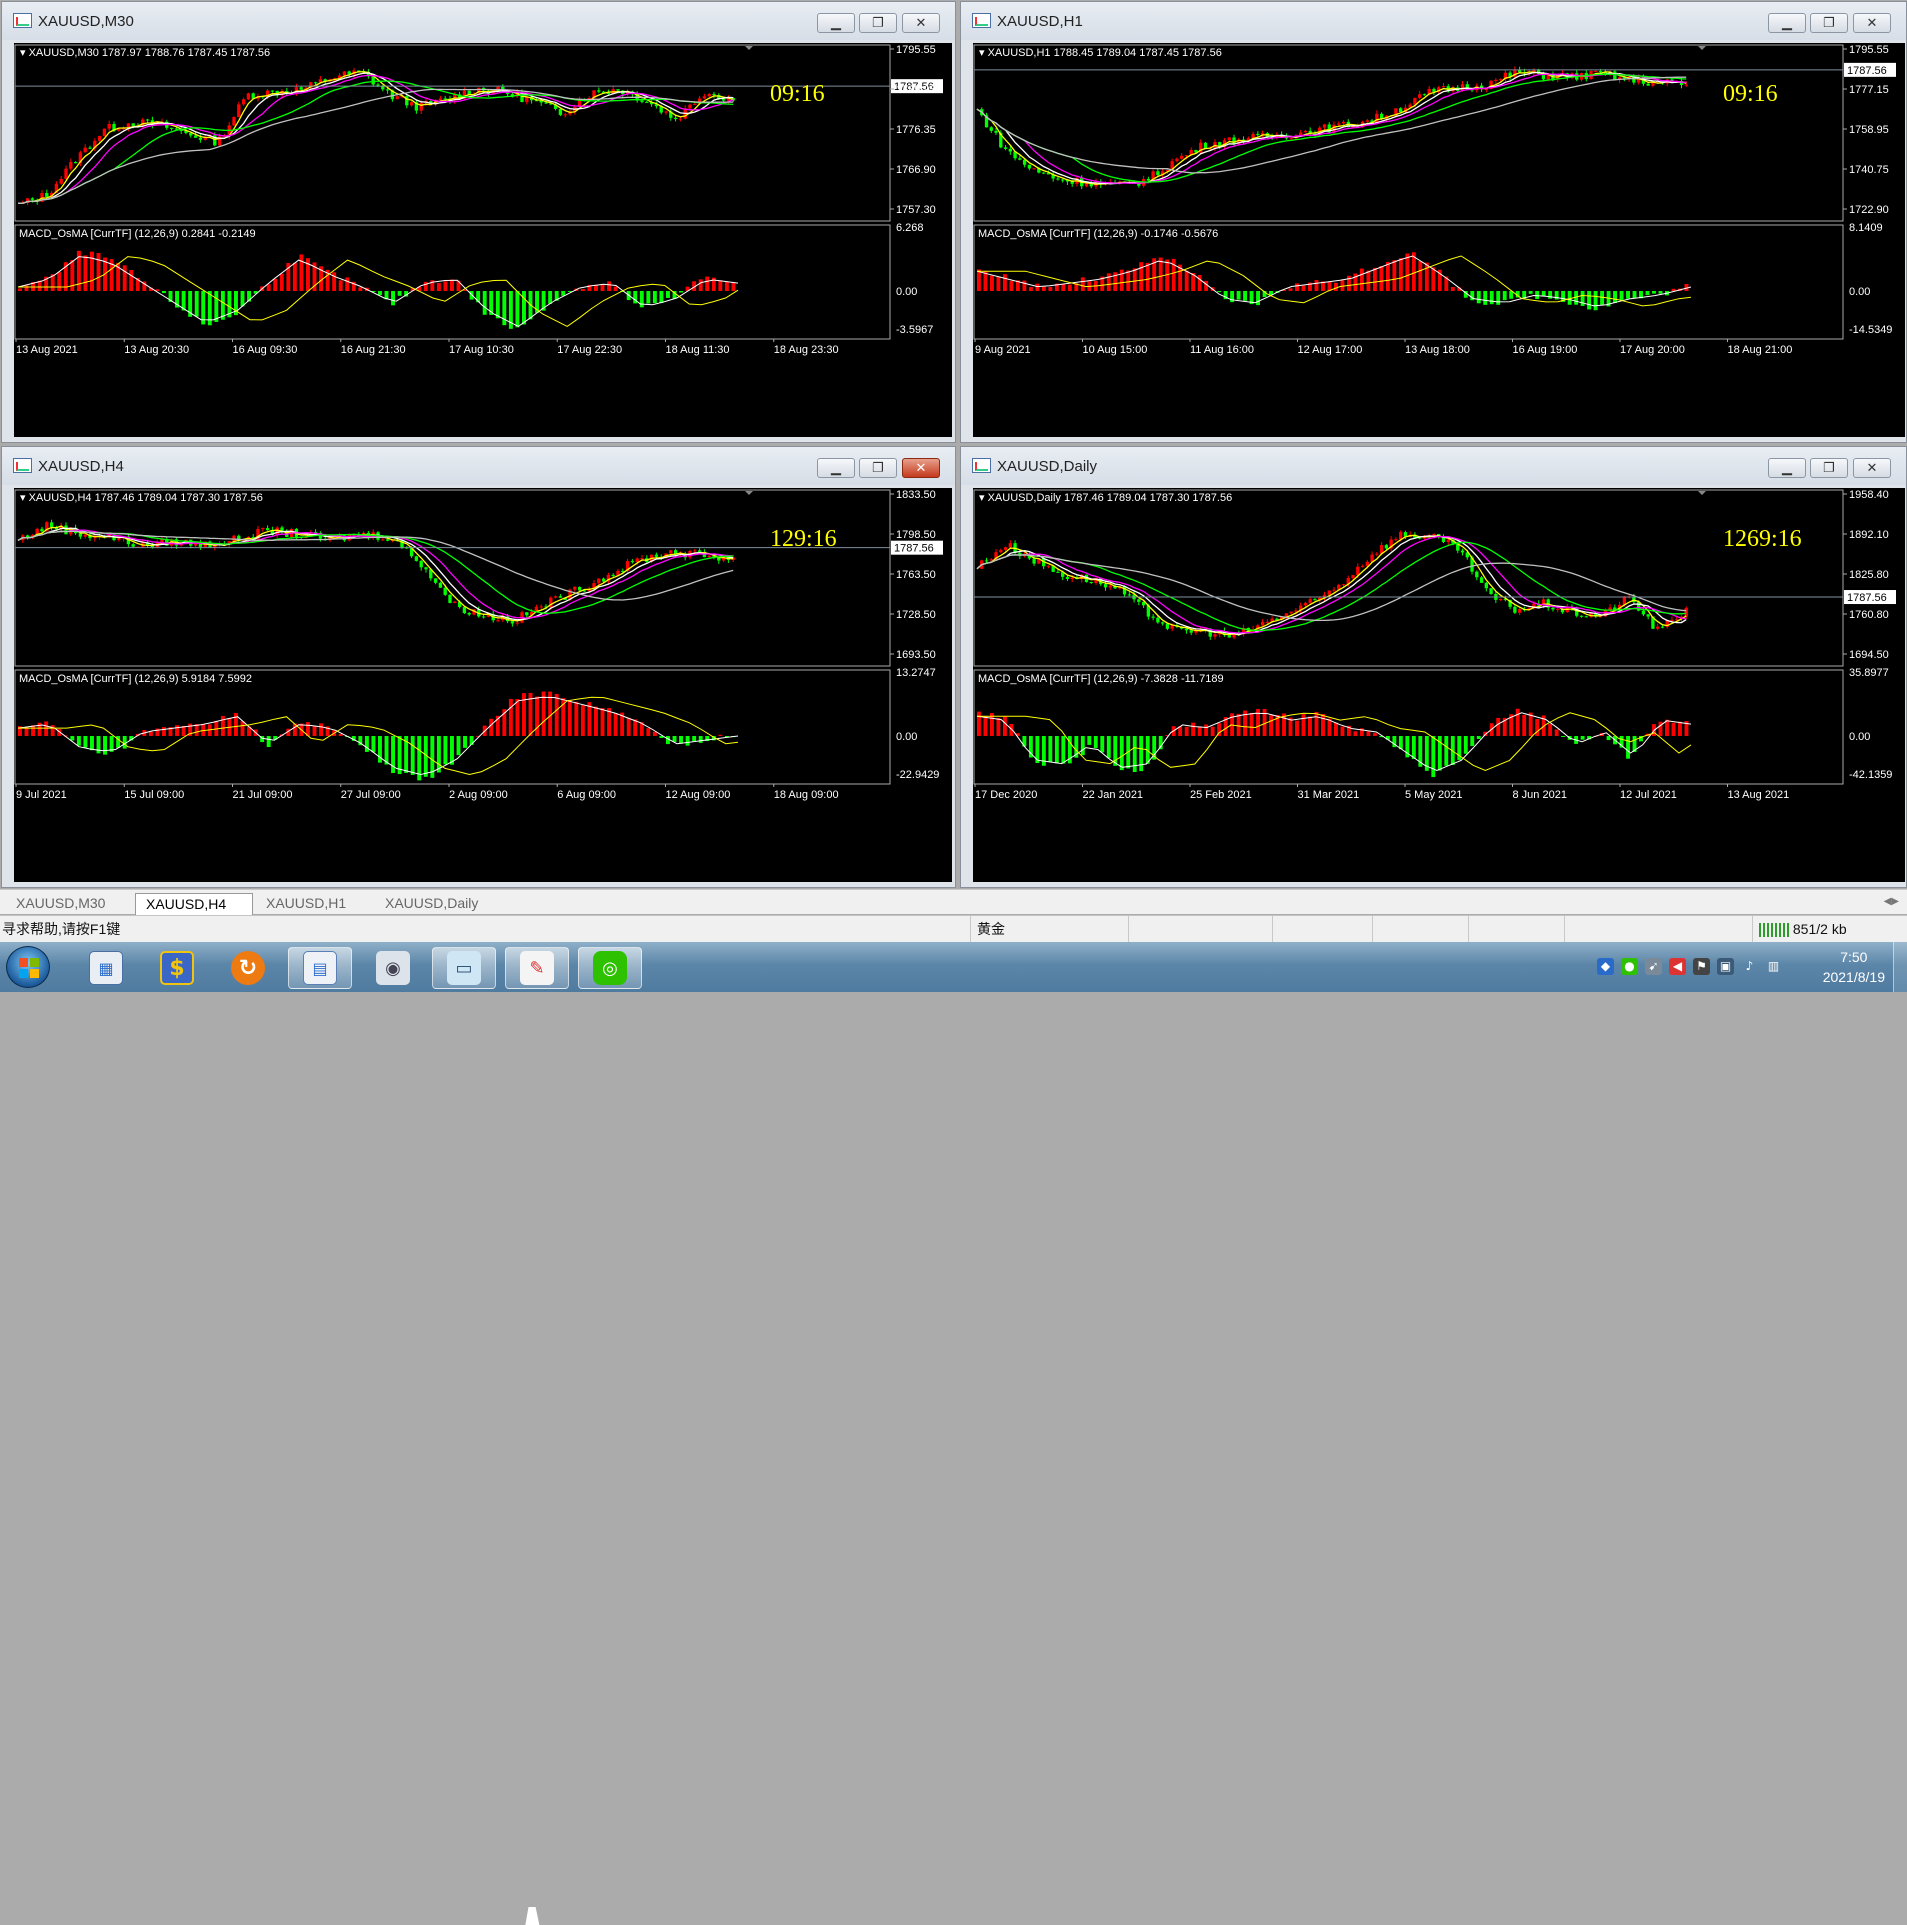 Image resolution: width=1907 pixels, height=1925 pixels. Describe the element at coordinates (1329, 795) in the screenshot. I see `time-axis-label: 31 Mar 2021` at that location.